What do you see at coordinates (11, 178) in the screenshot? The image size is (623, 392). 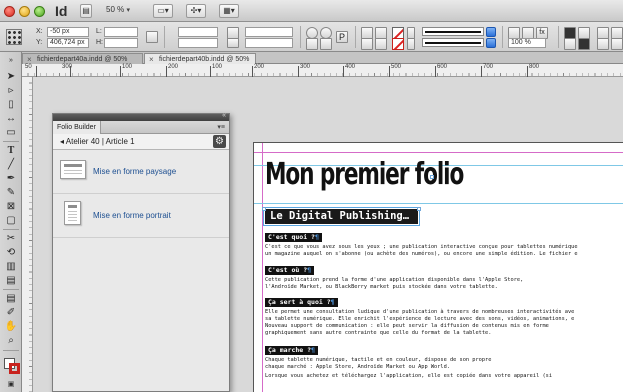 I see `pen-tool-icon: ✒` at bounding box center [11, 178].